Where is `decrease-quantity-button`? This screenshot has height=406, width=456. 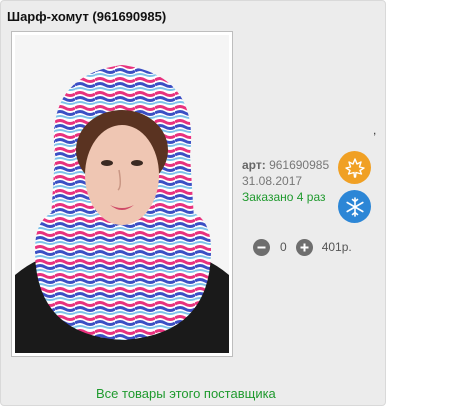
decrease-quantity-button is located at coordinates (261, 247).